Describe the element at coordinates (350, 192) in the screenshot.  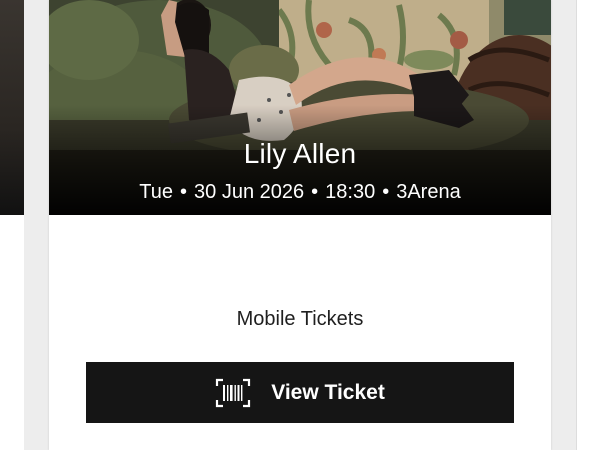
I see `event-time: 18:30` at that location.